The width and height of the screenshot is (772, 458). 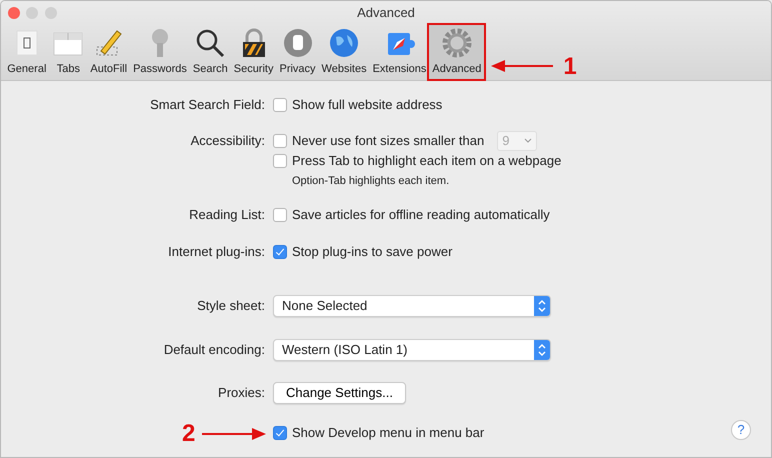 What do you see at coordinates (421, 215) in the screenshot?
I see `checkbox-label: Save articles for offline reading automatically` at bounding box center [421, 215].